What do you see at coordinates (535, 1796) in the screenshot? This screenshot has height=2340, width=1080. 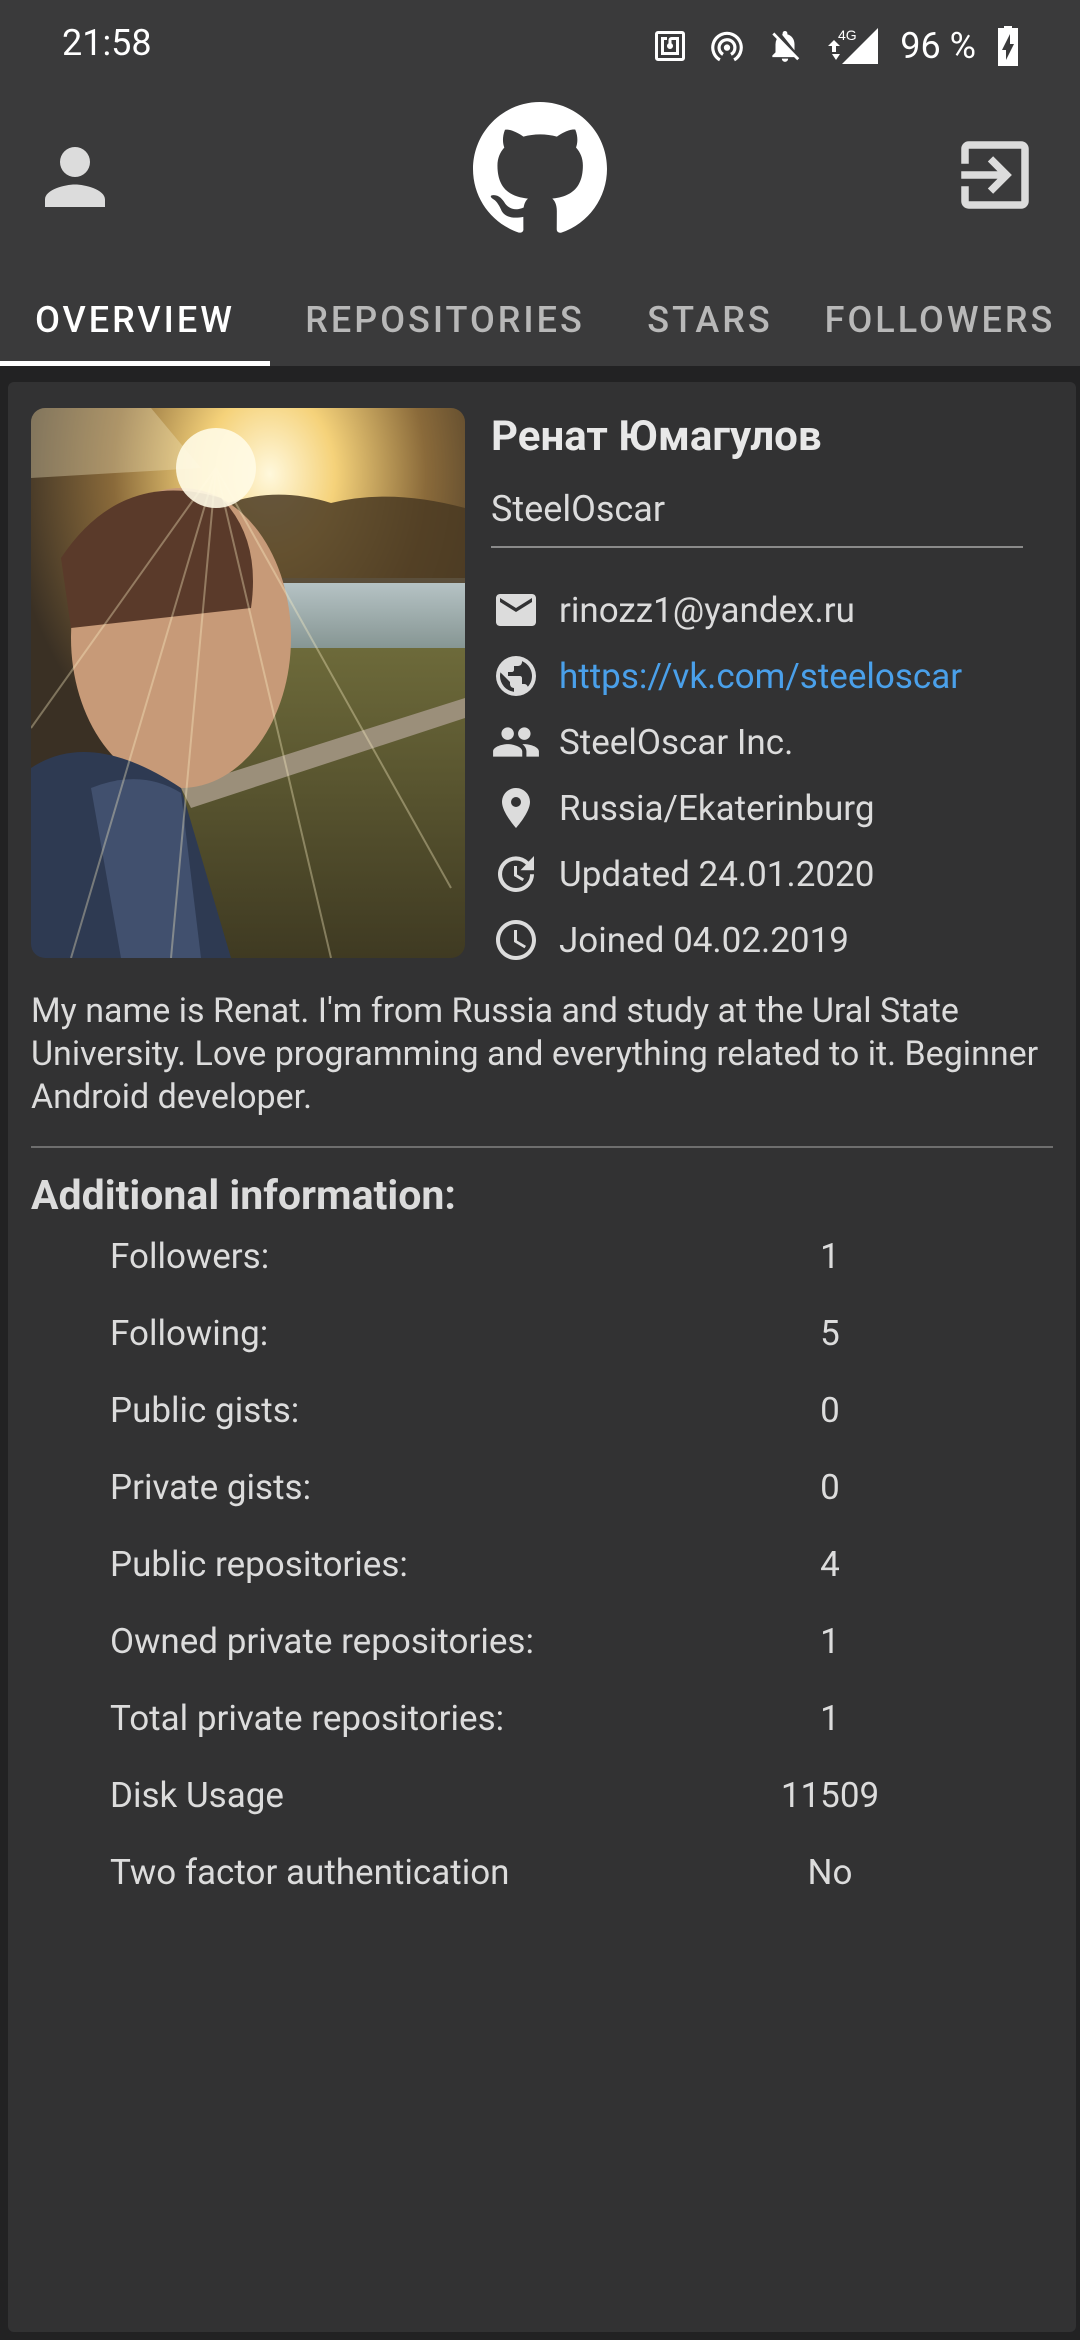 I see `stat-row-disk-usage: Disk Usage 11509` at bounding box center [535, 1796].